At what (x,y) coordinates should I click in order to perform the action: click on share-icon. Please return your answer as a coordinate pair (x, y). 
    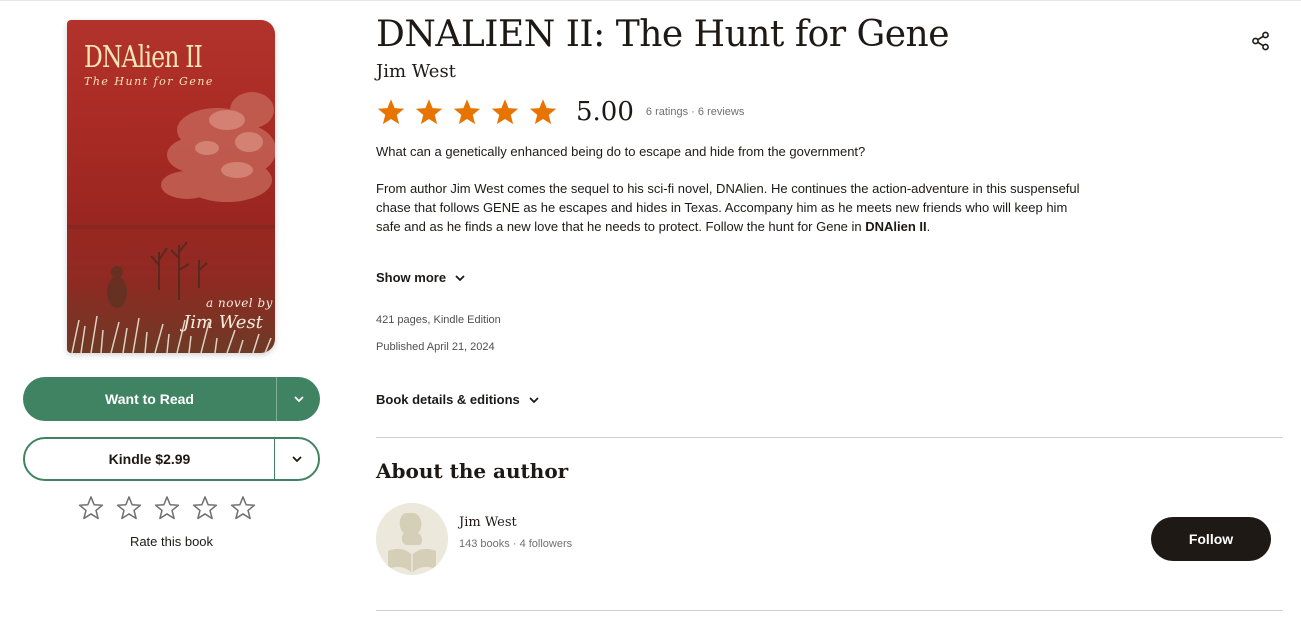
    Looking at the image, I should click on (1260, 41).